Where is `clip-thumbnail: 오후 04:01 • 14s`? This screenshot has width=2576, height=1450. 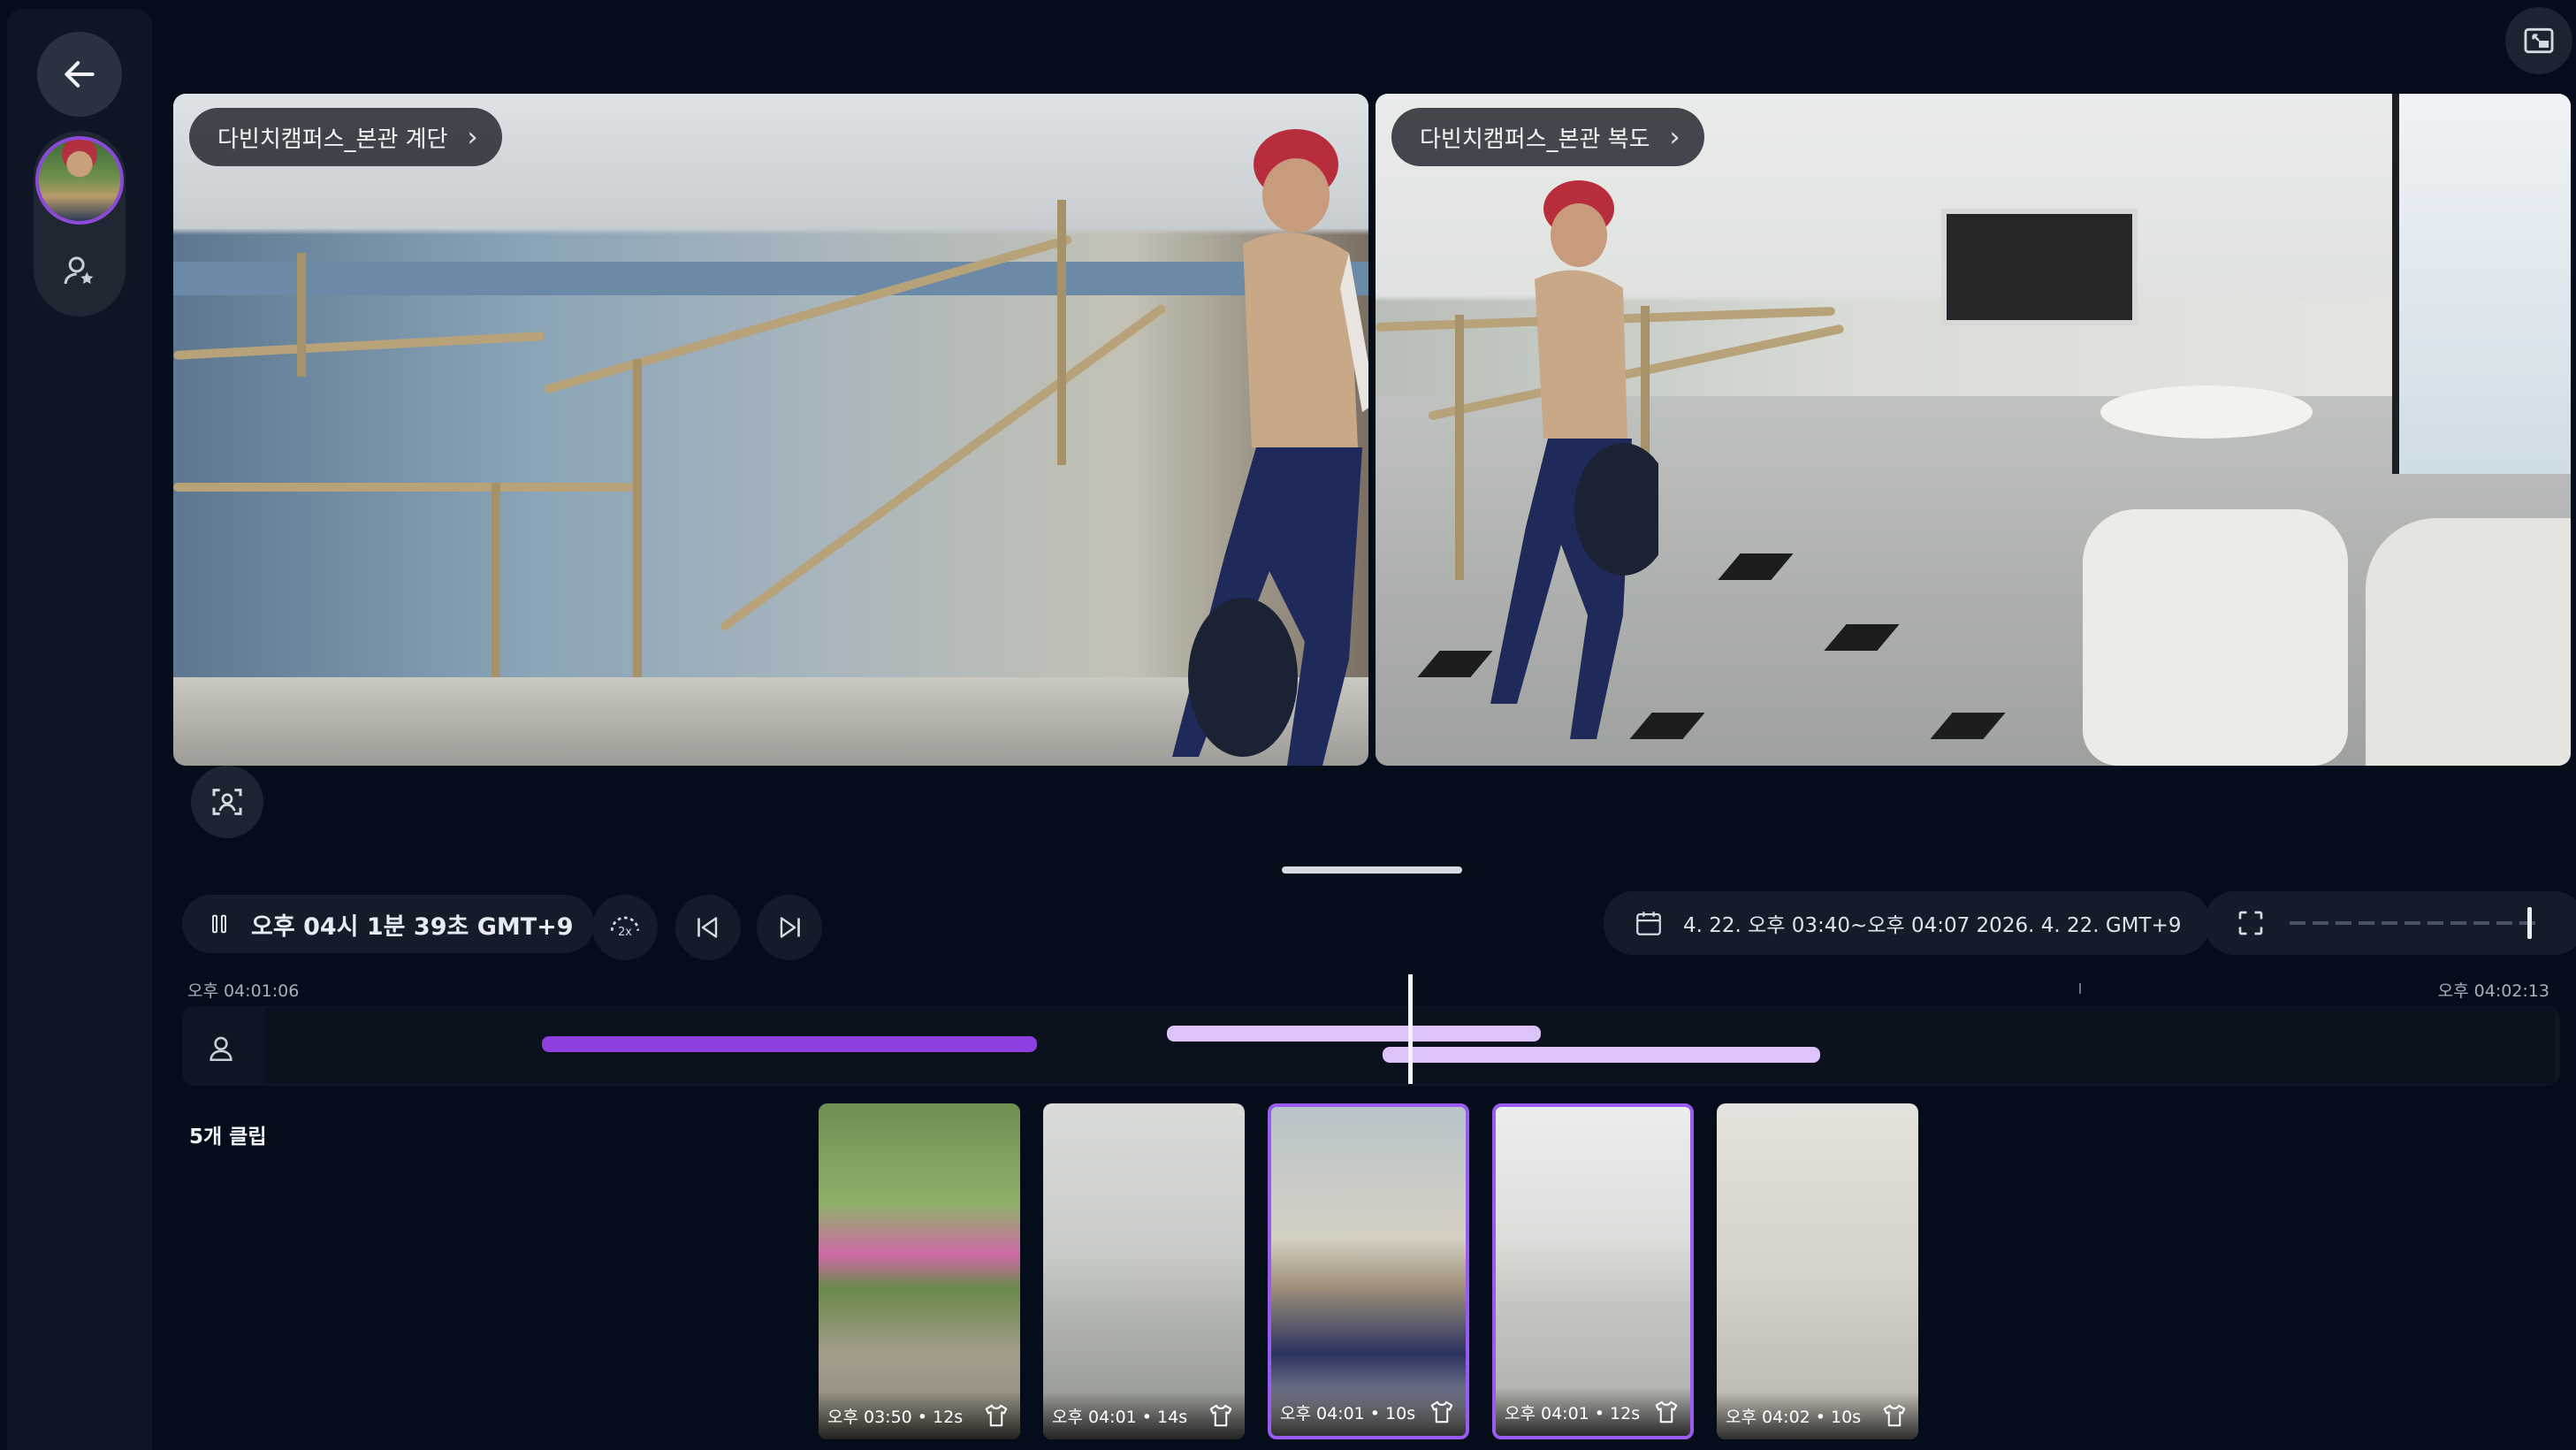
clip-thumbnail: 오후 04:01 • 14s is located at coordinates (1144, 1271).